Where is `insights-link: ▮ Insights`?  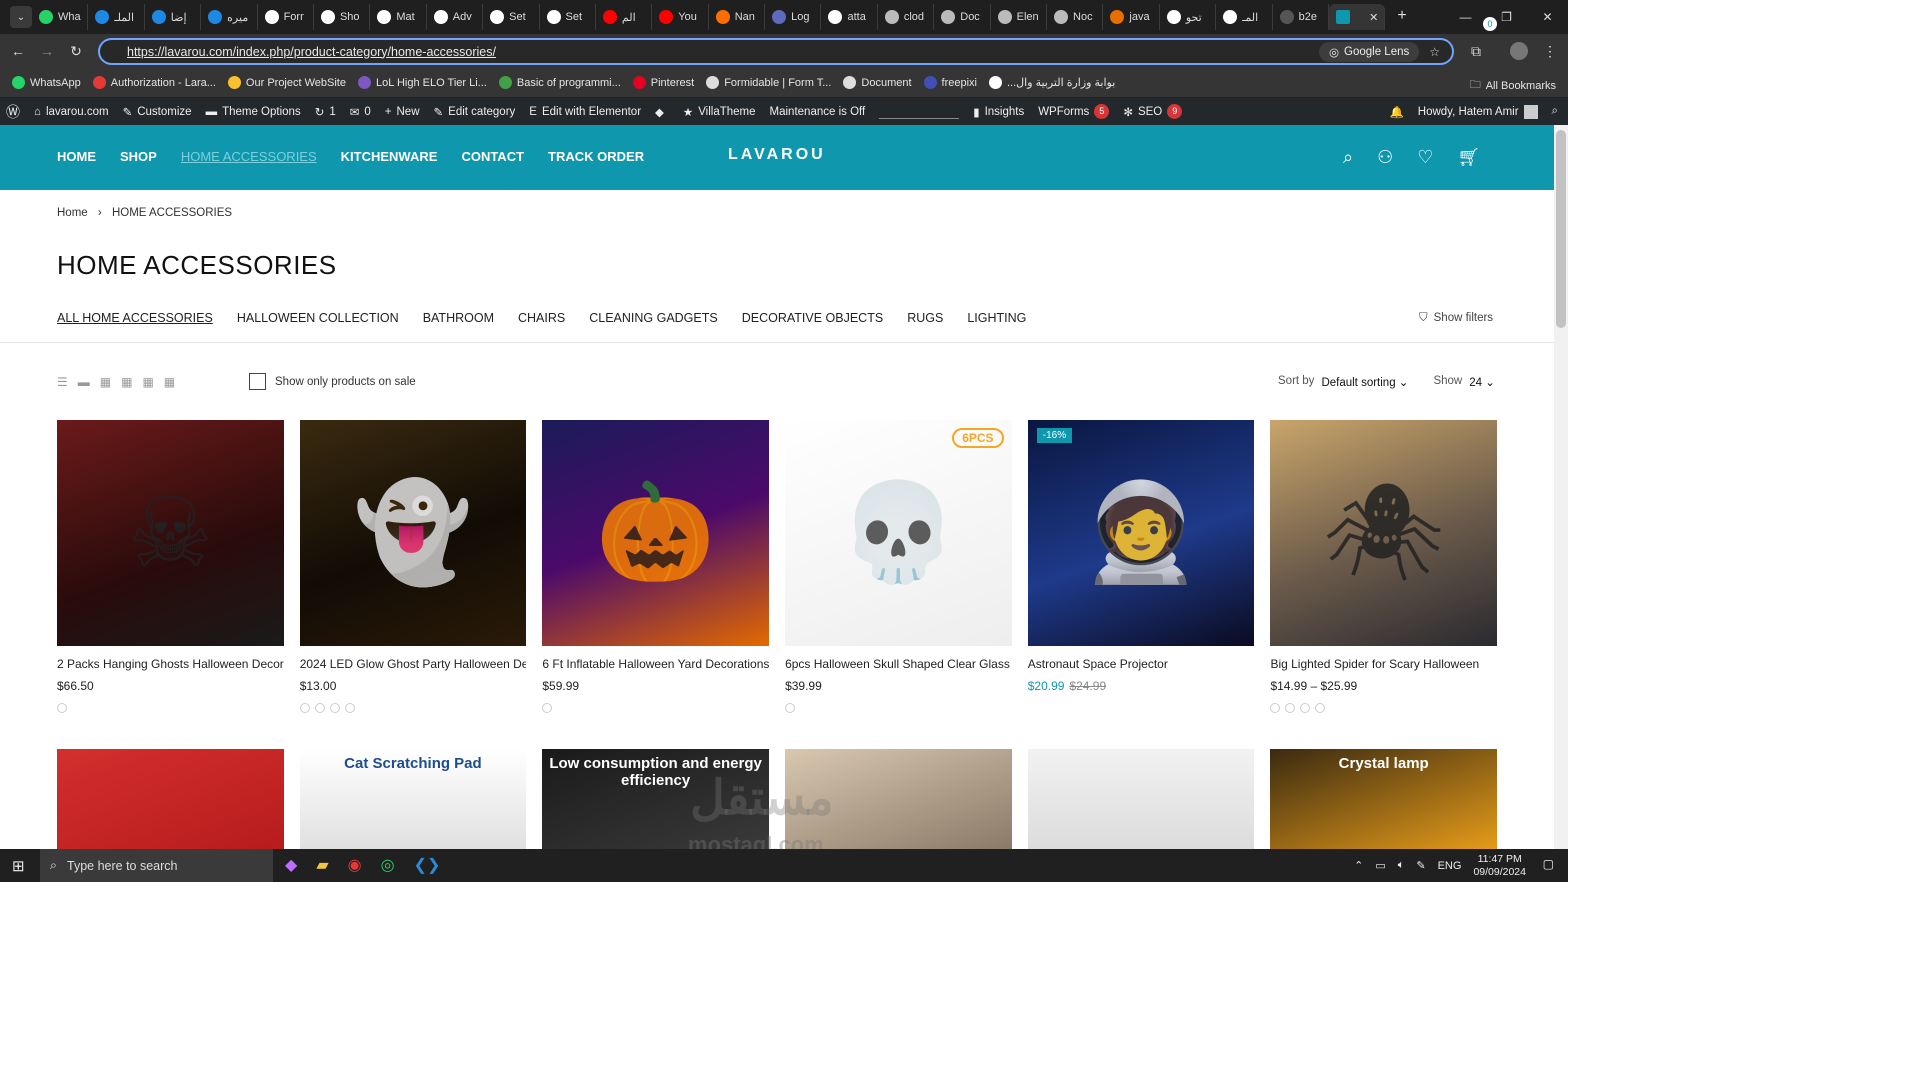
insights-link: ▮ Insights is located at coordinates (998, 112).